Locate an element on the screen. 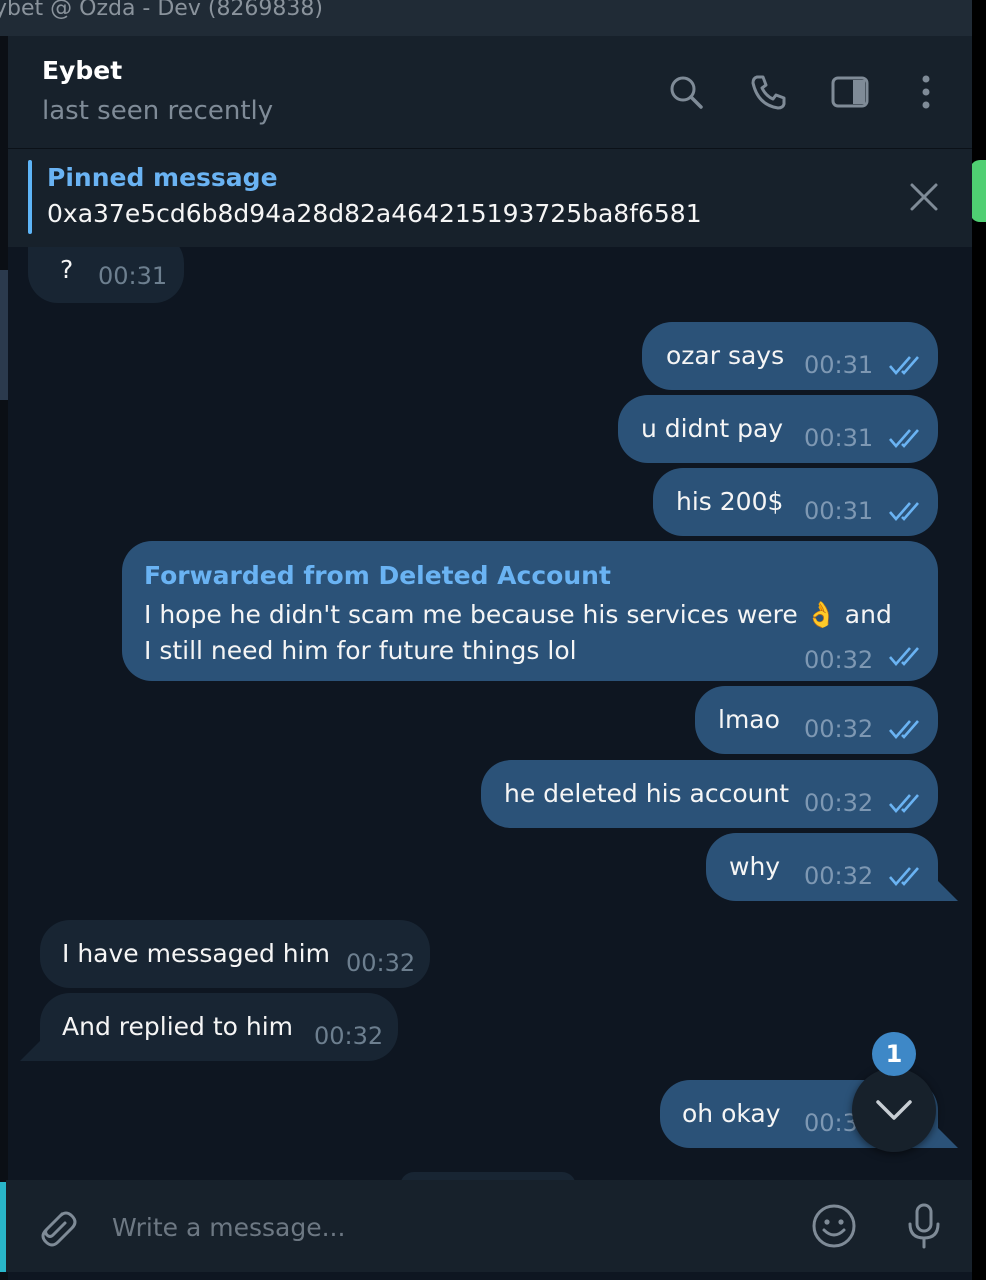  unread-count-badge: 1 is located at coordinates (894, 1054).